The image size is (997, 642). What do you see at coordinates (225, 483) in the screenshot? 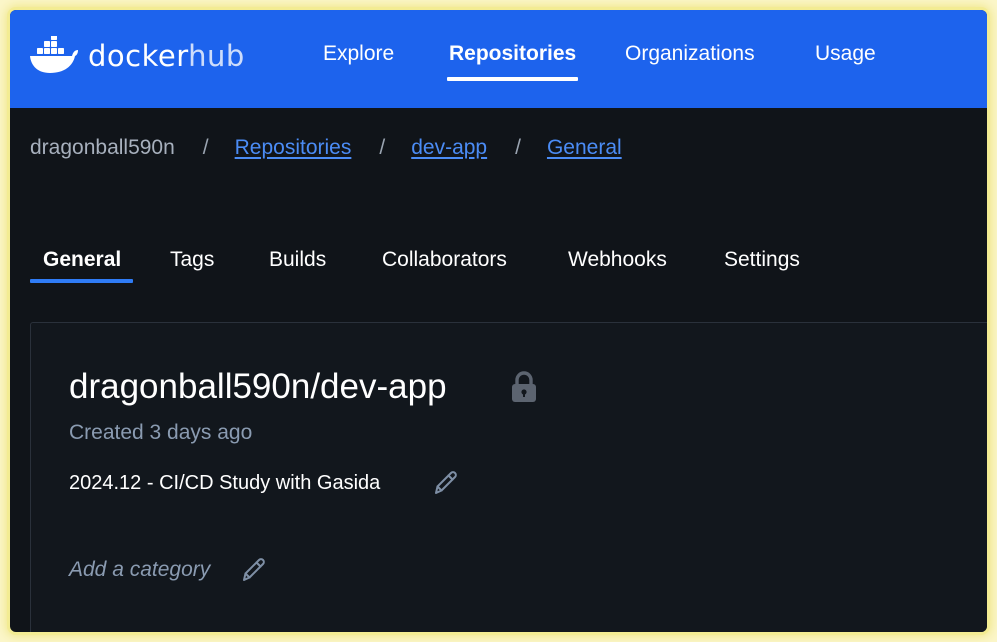
I see `repo-description: 2024.12 - CI/CD Study with Gasida` at bounding box center [225, 483].